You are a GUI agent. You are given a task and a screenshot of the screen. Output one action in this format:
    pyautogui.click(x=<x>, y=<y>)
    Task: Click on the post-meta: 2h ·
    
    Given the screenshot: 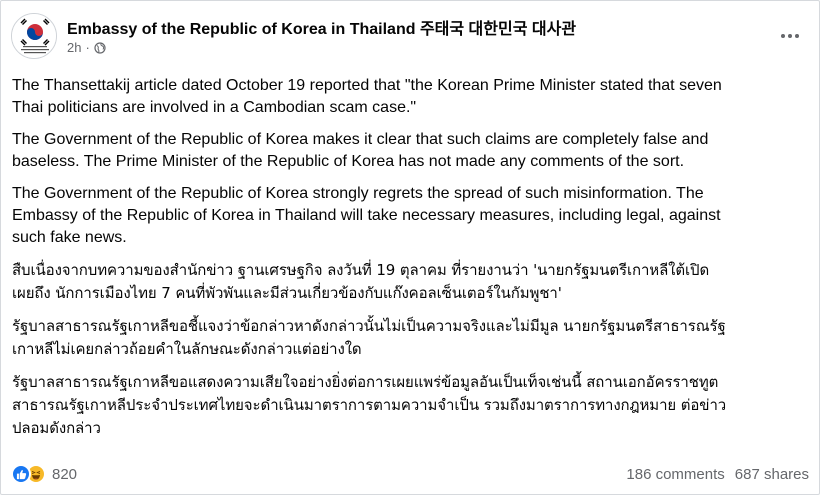 What is the action you would take?
    pyautogui.click(x=86, y=47)
    